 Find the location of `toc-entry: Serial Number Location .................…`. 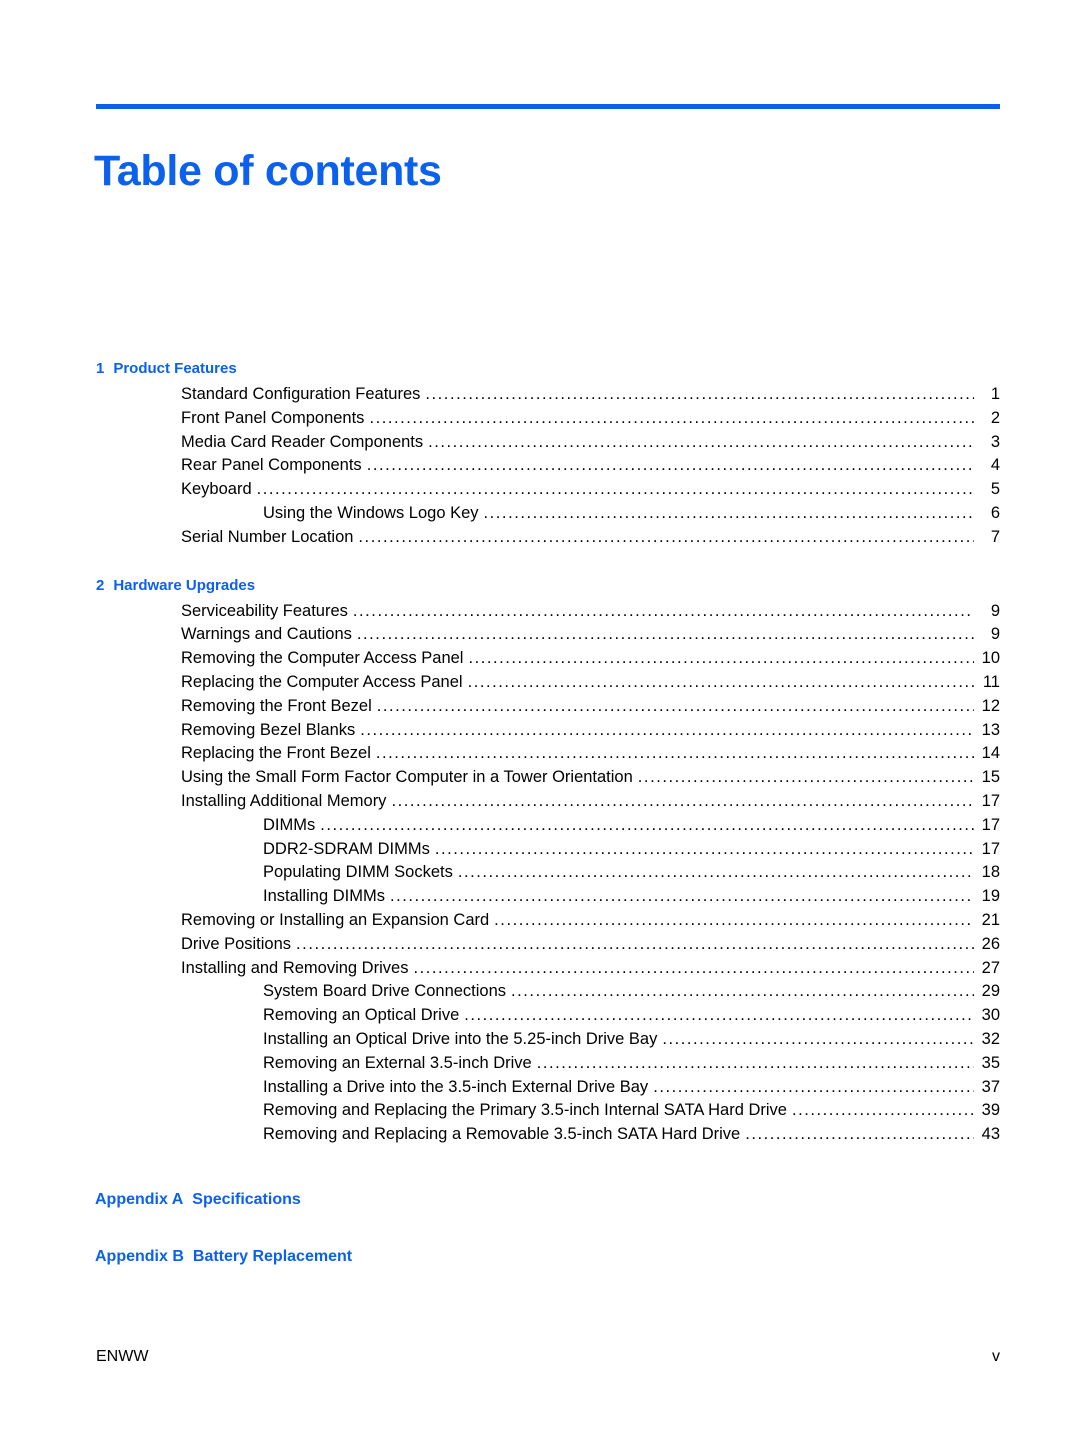

toc-entry: Serial Number Location .................… is located at coordinates (540, 538).